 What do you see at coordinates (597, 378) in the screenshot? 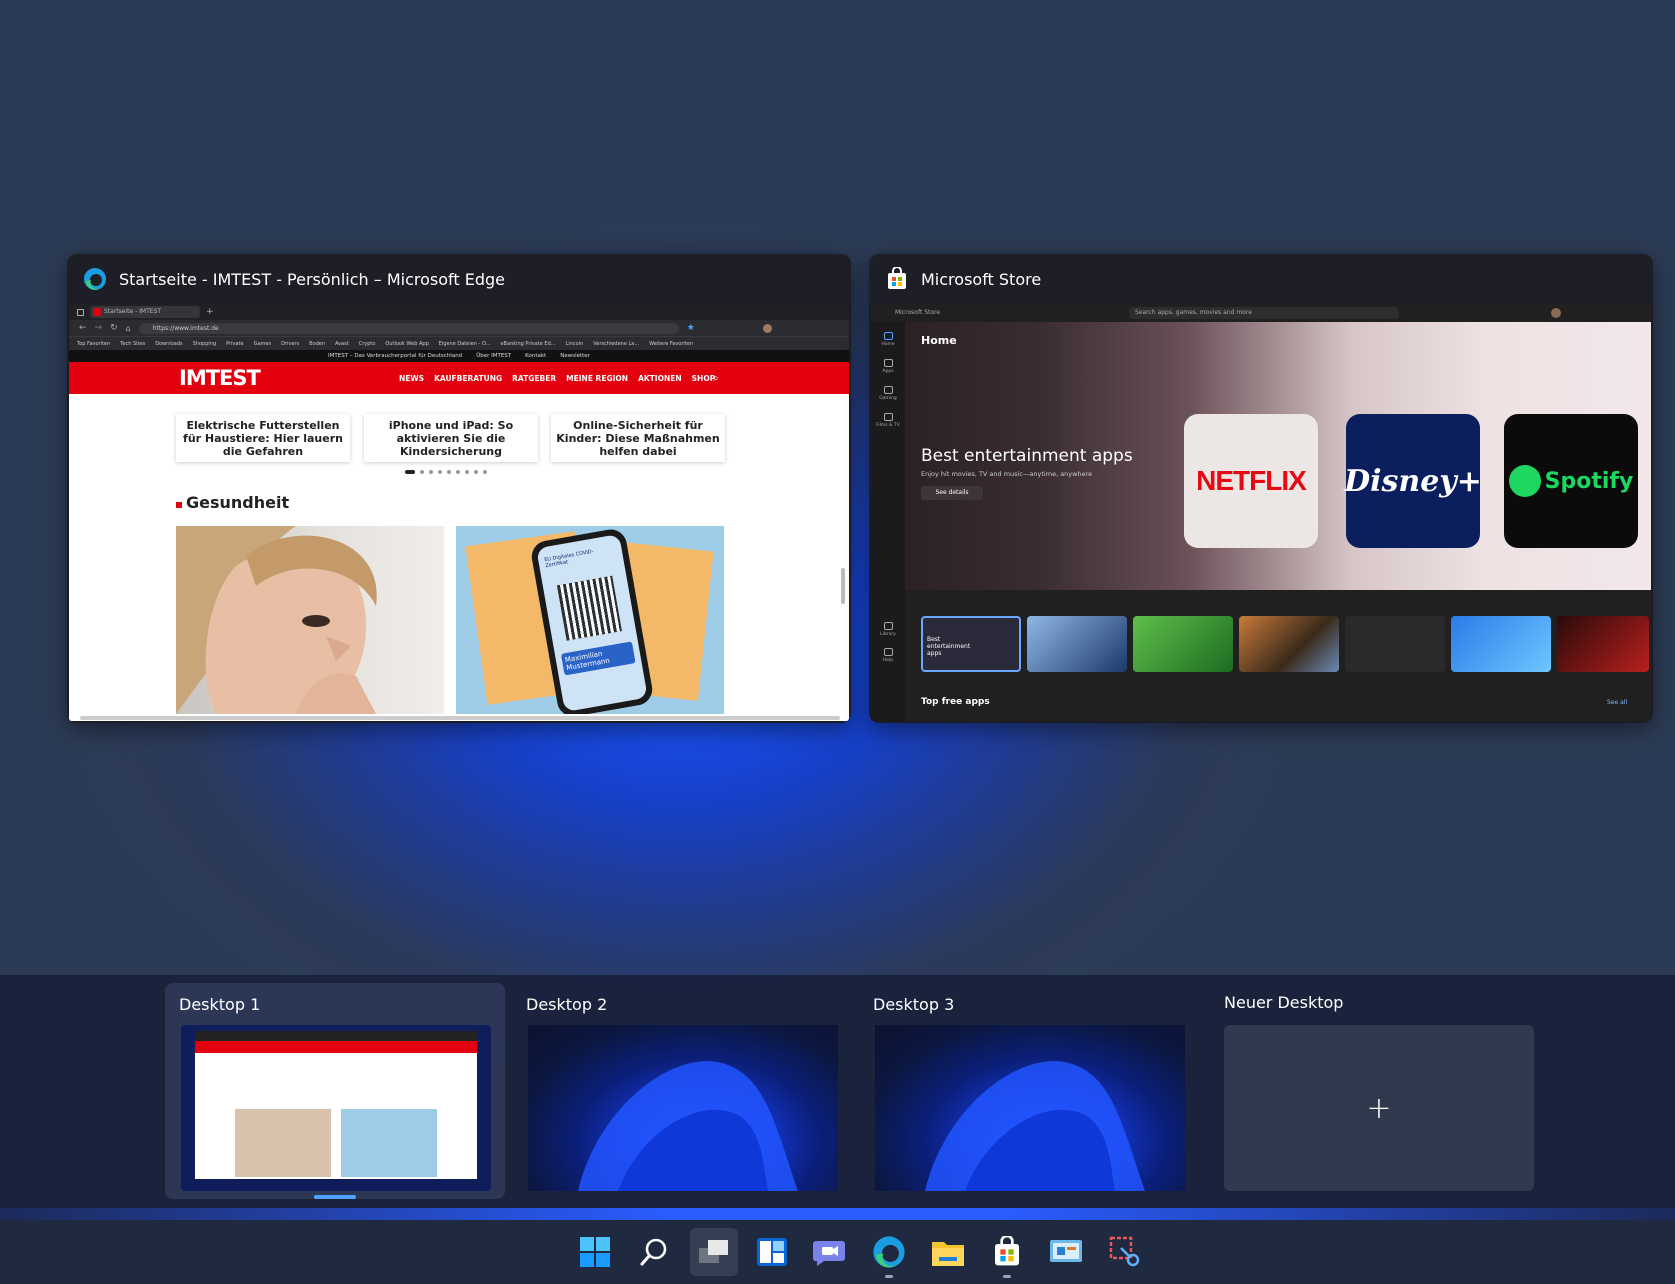
I see `site-nav-item: MEINE REGION` at bounding box center [597, 378].